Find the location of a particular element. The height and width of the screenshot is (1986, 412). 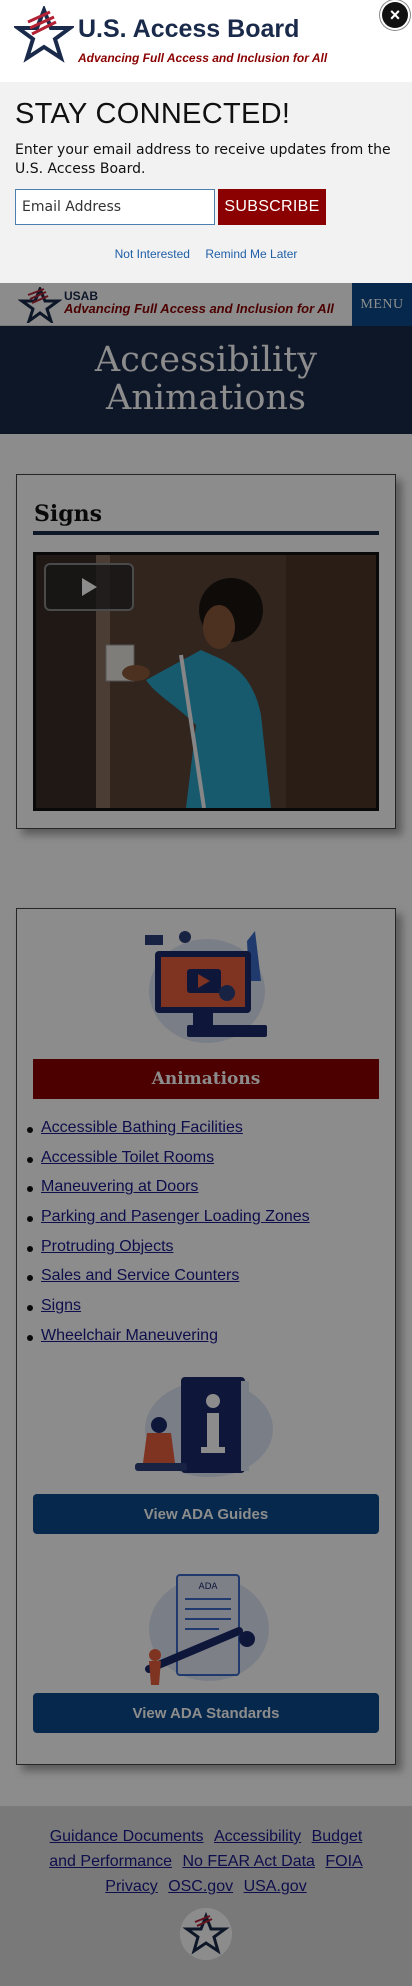

subscribe-button: SUBSCRIBE is located at coordinates (272, 207).